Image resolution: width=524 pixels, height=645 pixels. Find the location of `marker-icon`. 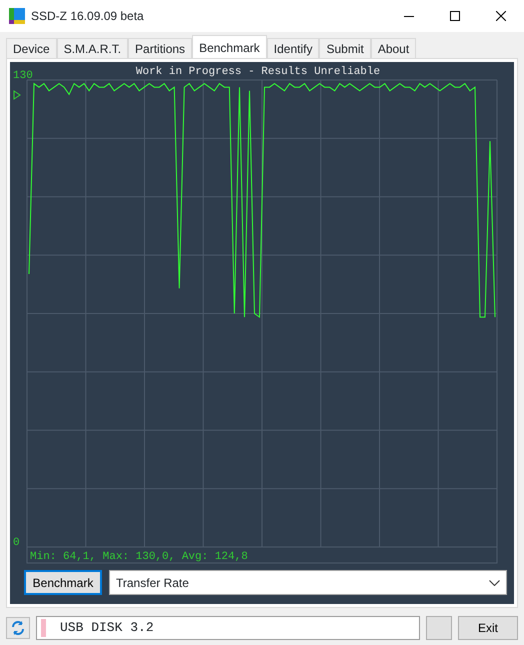

marker-icon is located at coordinates (17, 95).